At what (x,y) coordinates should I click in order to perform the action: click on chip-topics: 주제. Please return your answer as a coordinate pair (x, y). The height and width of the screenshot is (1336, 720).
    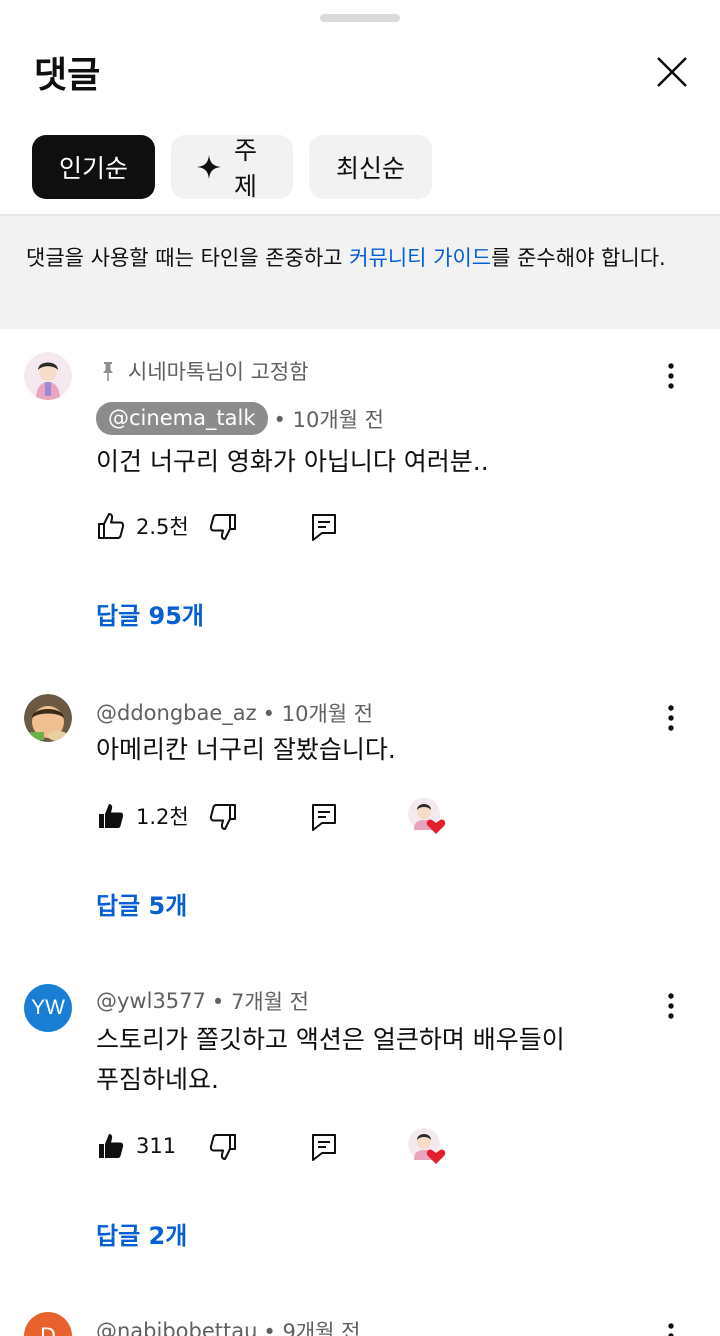
    Looking at the image, I should click on (232, 168).